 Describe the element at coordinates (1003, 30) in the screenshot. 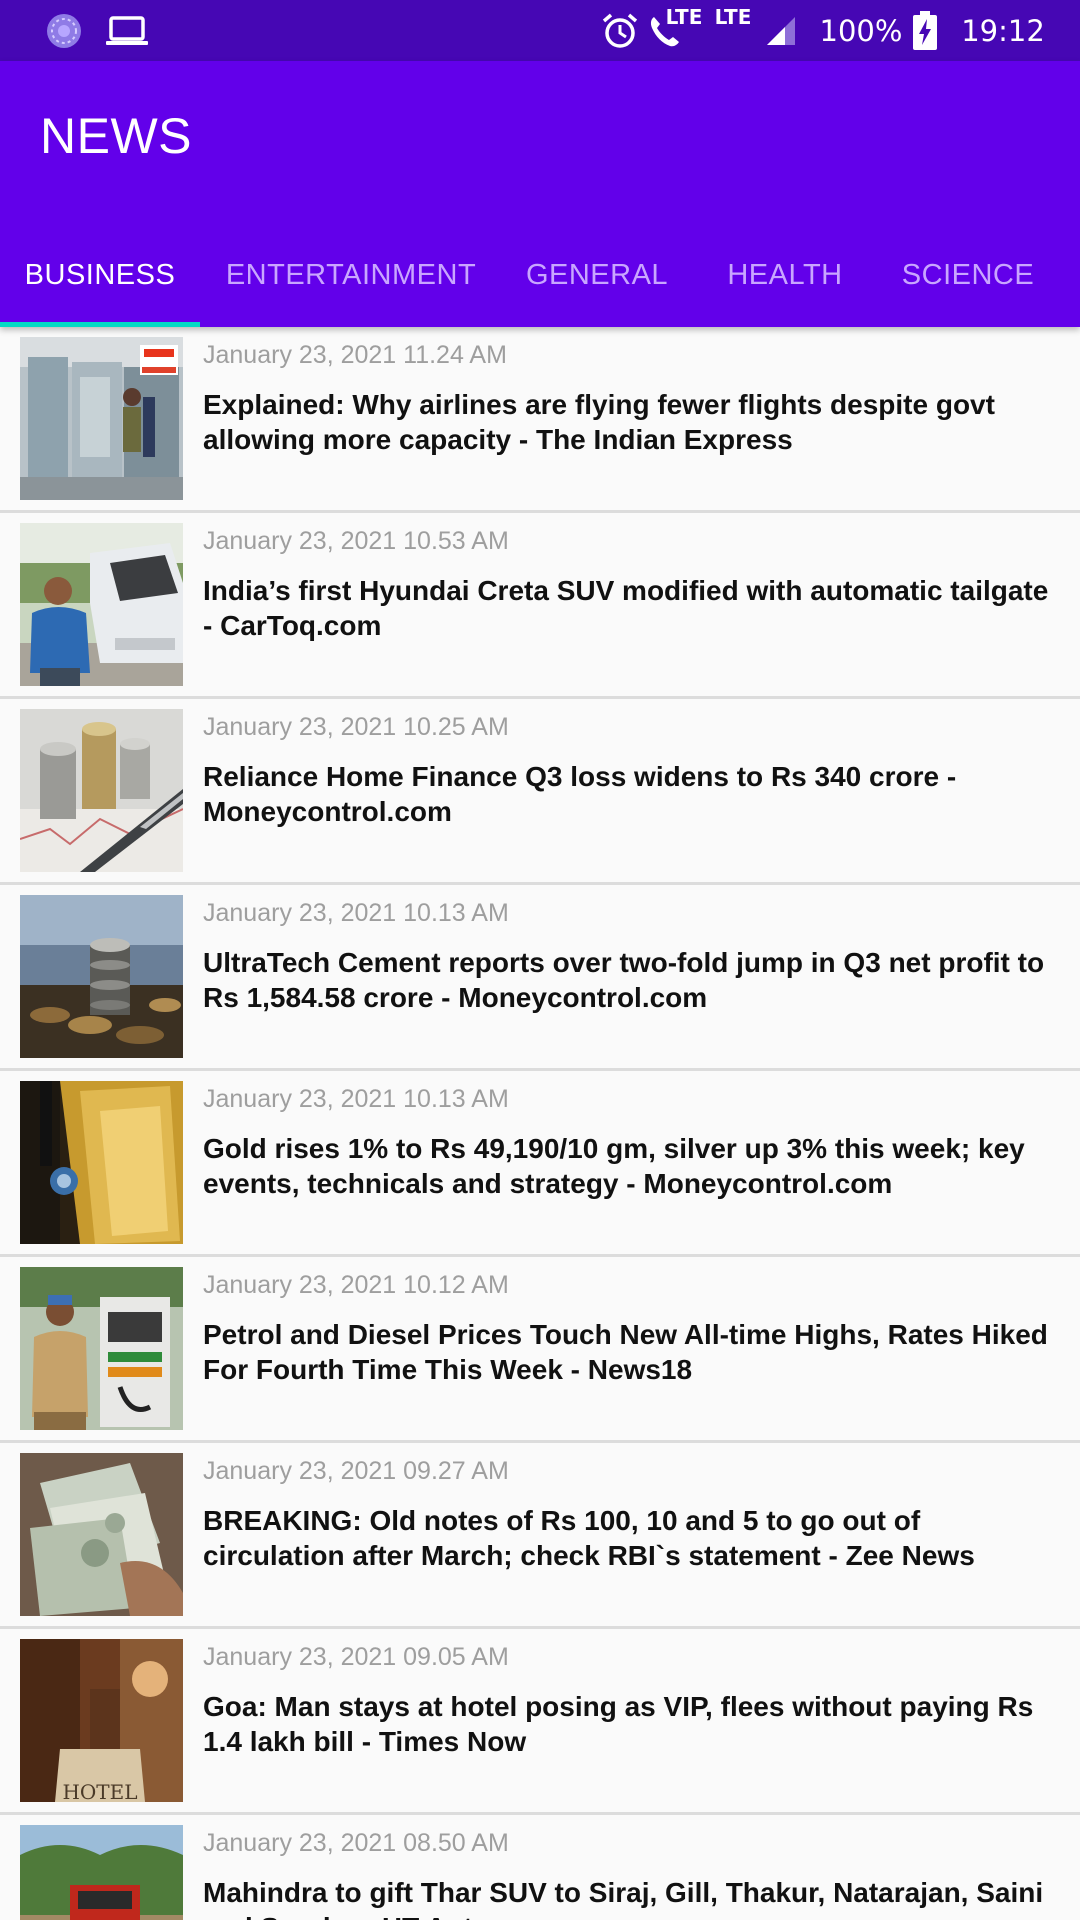

I see `status-time: 19:12` at that location.